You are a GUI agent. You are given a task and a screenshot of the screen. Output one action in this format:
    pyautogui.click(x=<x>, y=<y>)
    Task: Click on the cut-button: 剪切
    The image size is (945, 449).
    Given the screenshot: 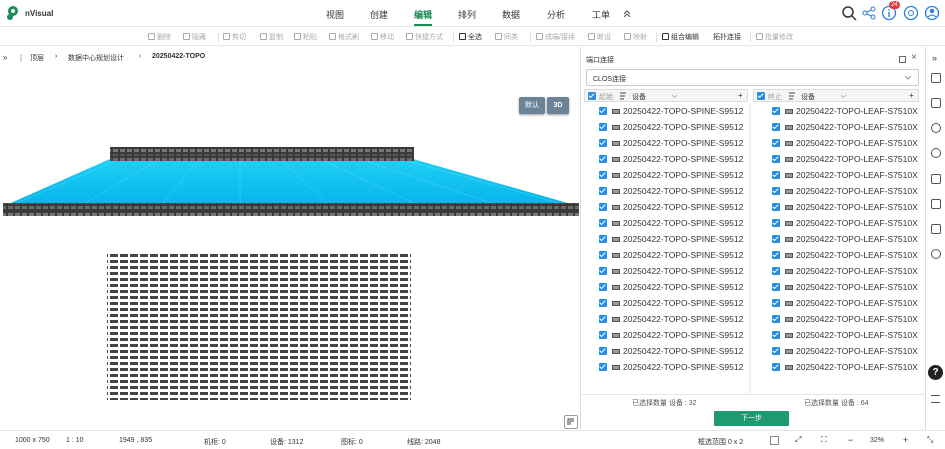 What is the action you would take?
    pyautogui.click(x=234, y=37)
    